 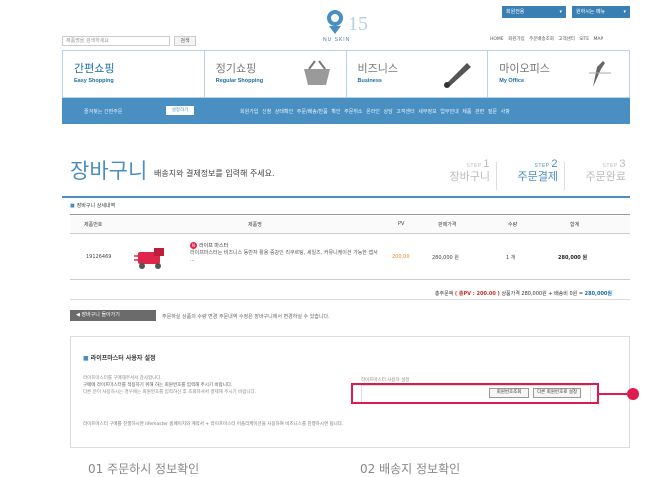 I want to click on back-to-cart-button: ◀ 장바구니 돌아가기, so click(x=113, y=315).